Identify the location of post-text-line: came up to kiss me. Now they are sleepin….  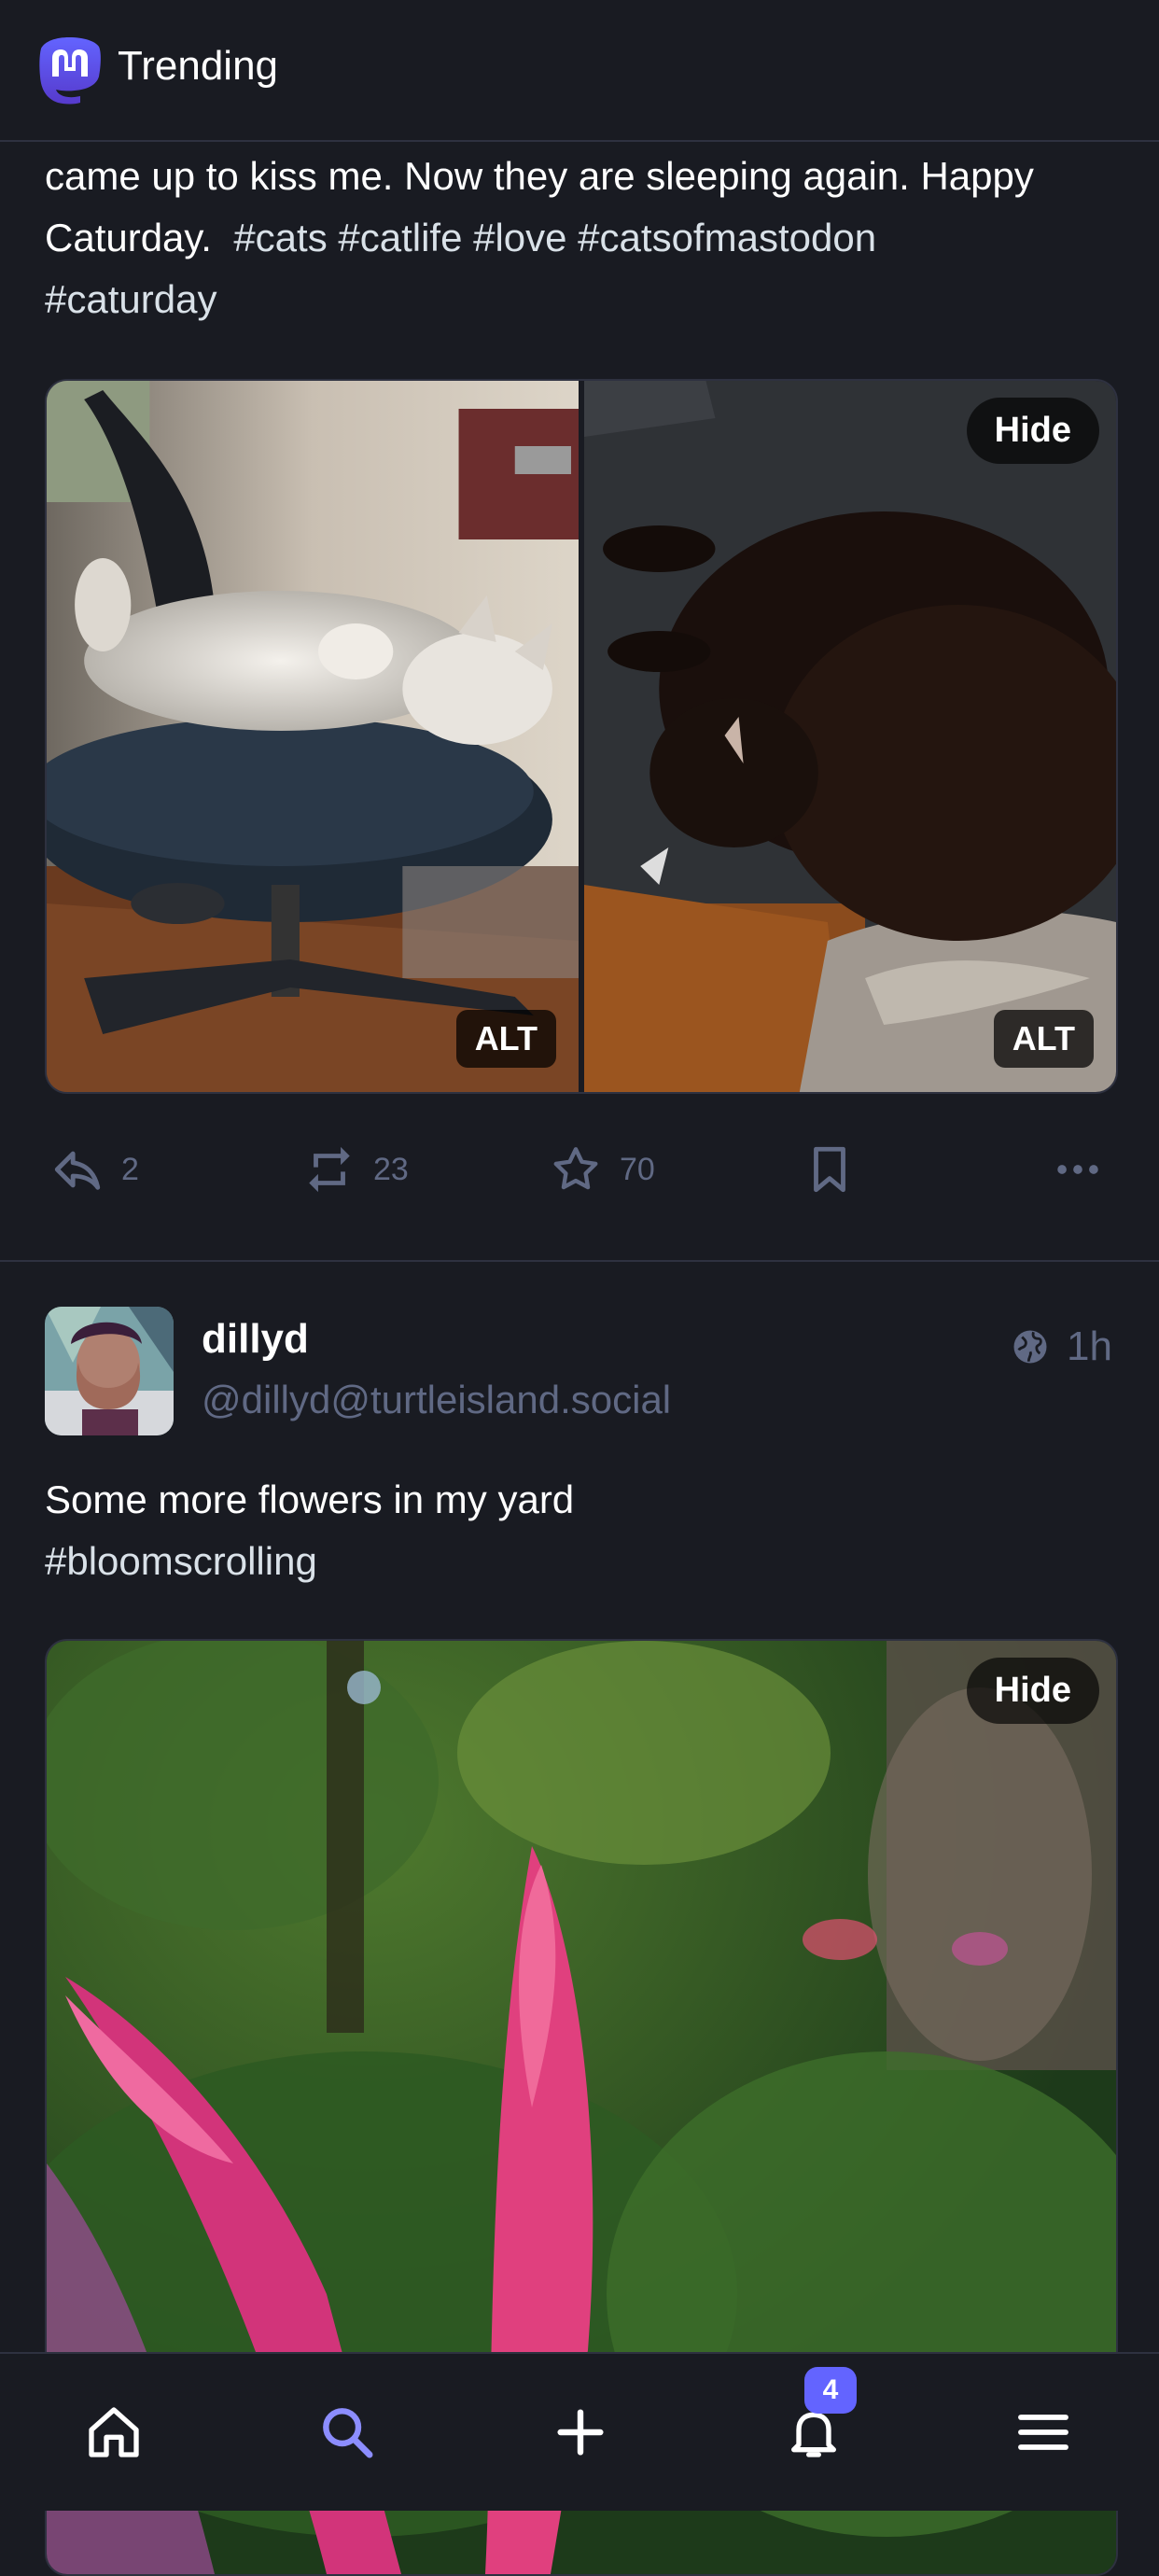
(539, 176).